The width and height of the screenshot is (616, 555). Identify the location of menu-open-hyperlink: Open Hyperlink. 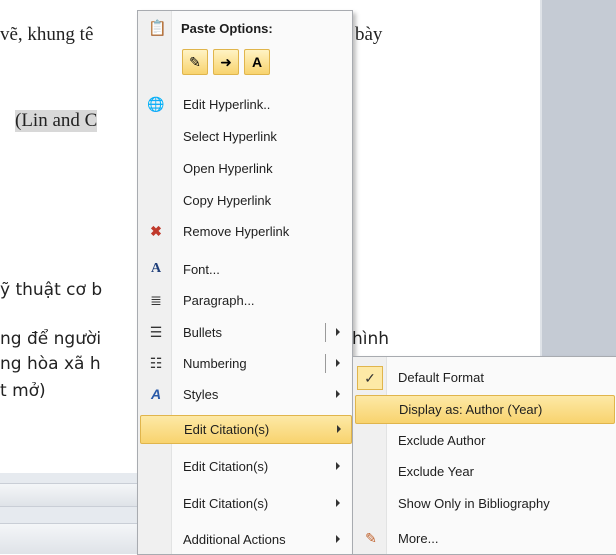
(245, 168).